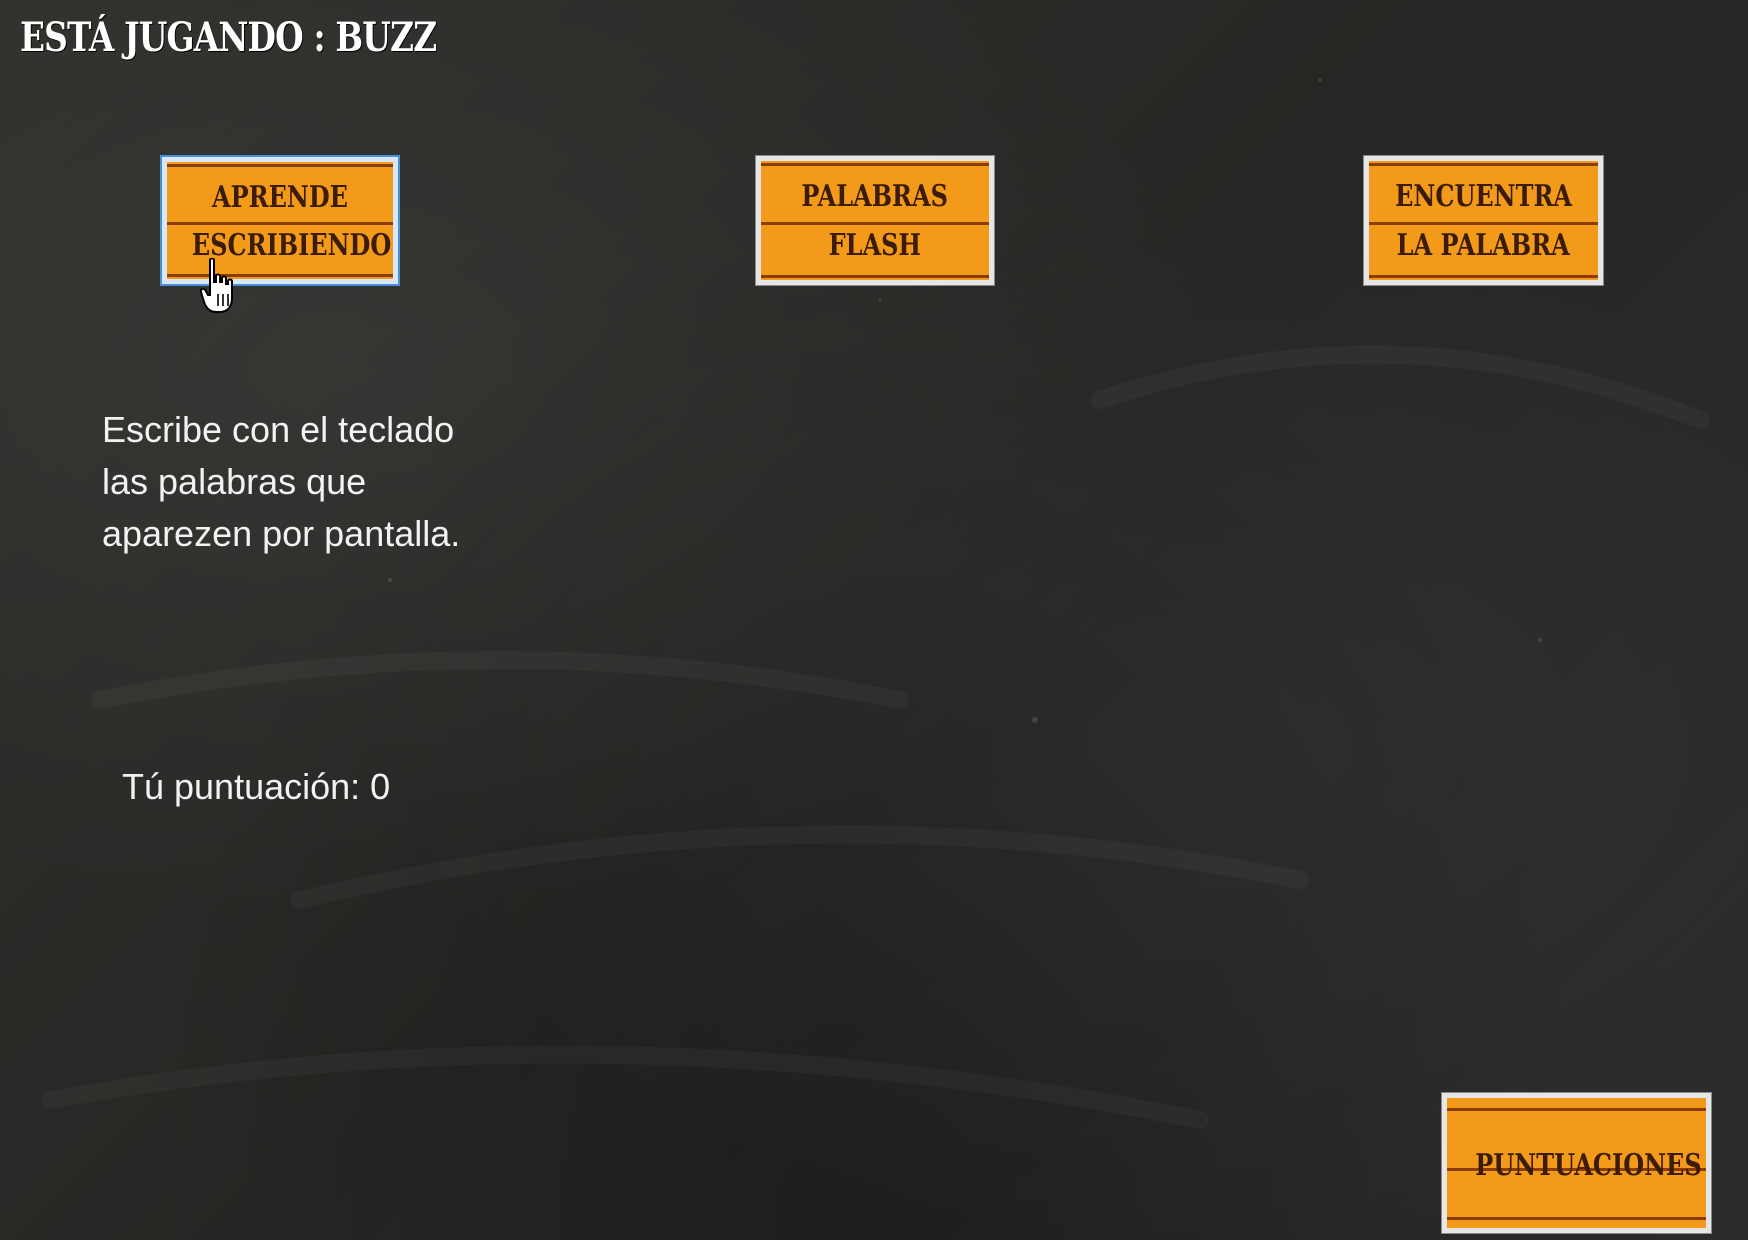  What do you see at coordinates (228, 37) in the screenshot?
I see `now-playing-label: ESTÁ JUGANDO : BUZZ` at bounding box center [228, 37].